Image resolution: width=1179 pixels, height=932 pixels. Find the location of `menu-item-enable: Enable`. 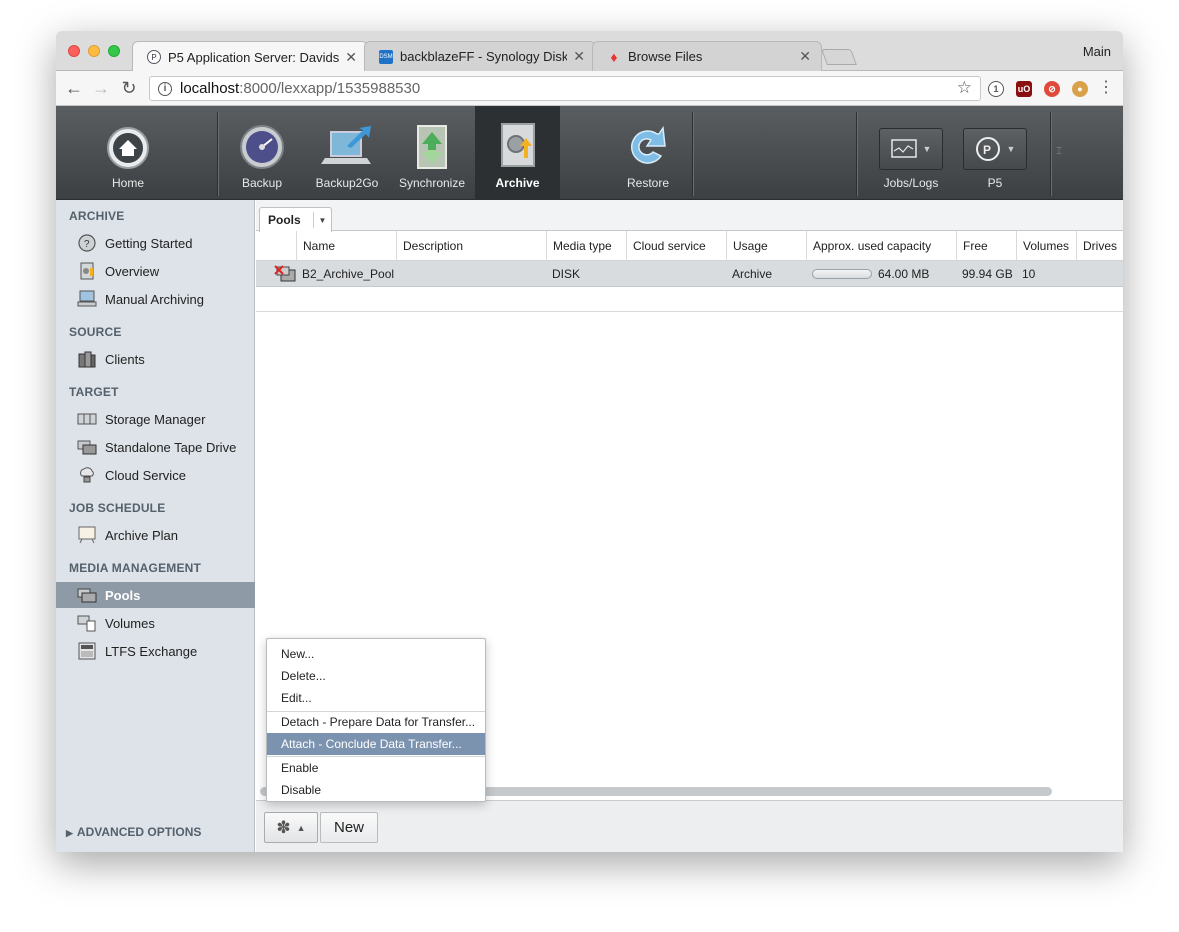

menu-item-enable: Enable is located at coordinates (376, 768).